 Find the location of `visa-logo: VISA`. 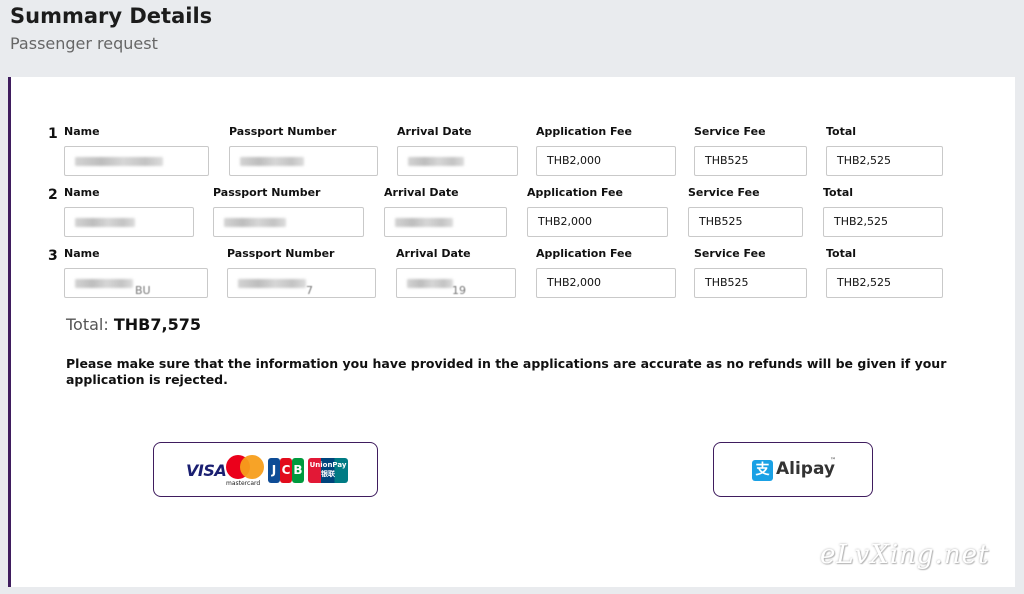

visa-logo: VISA is located at coordinates (206, 470).